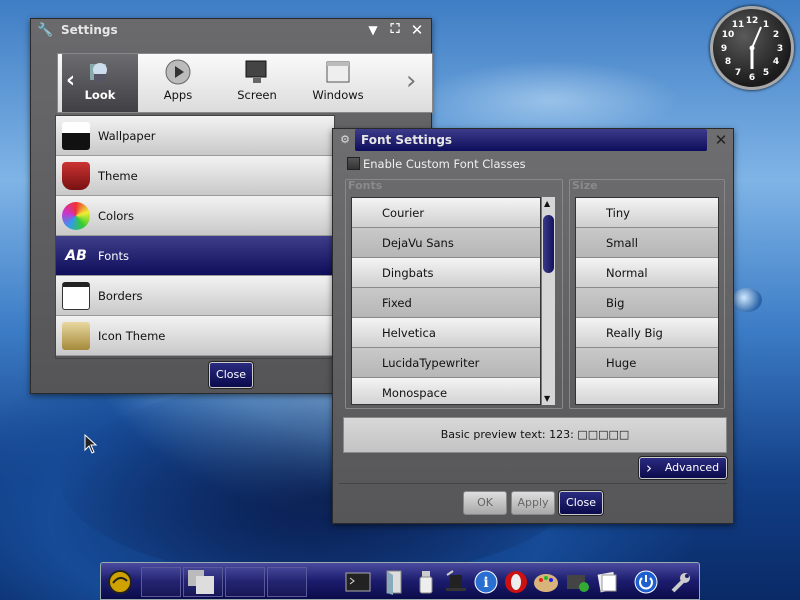 The height and width of the screenshot is (600, 800). What do you see at coordinates (446, 363) in the screenshot?
I see `list-item: LucidaTypewriter` at bounding box center [446, 363].